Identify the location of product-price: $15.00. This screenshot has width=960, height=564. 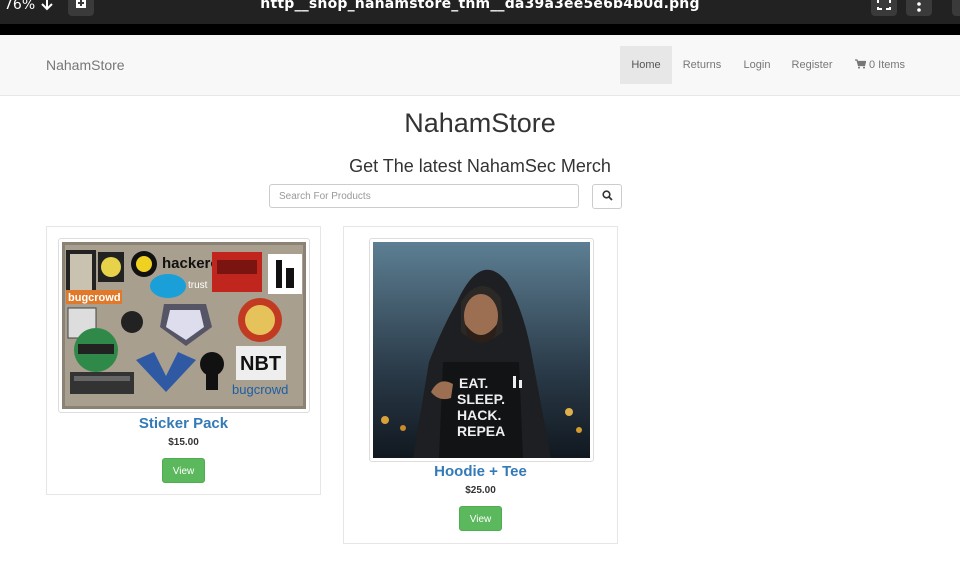
(183, 442).